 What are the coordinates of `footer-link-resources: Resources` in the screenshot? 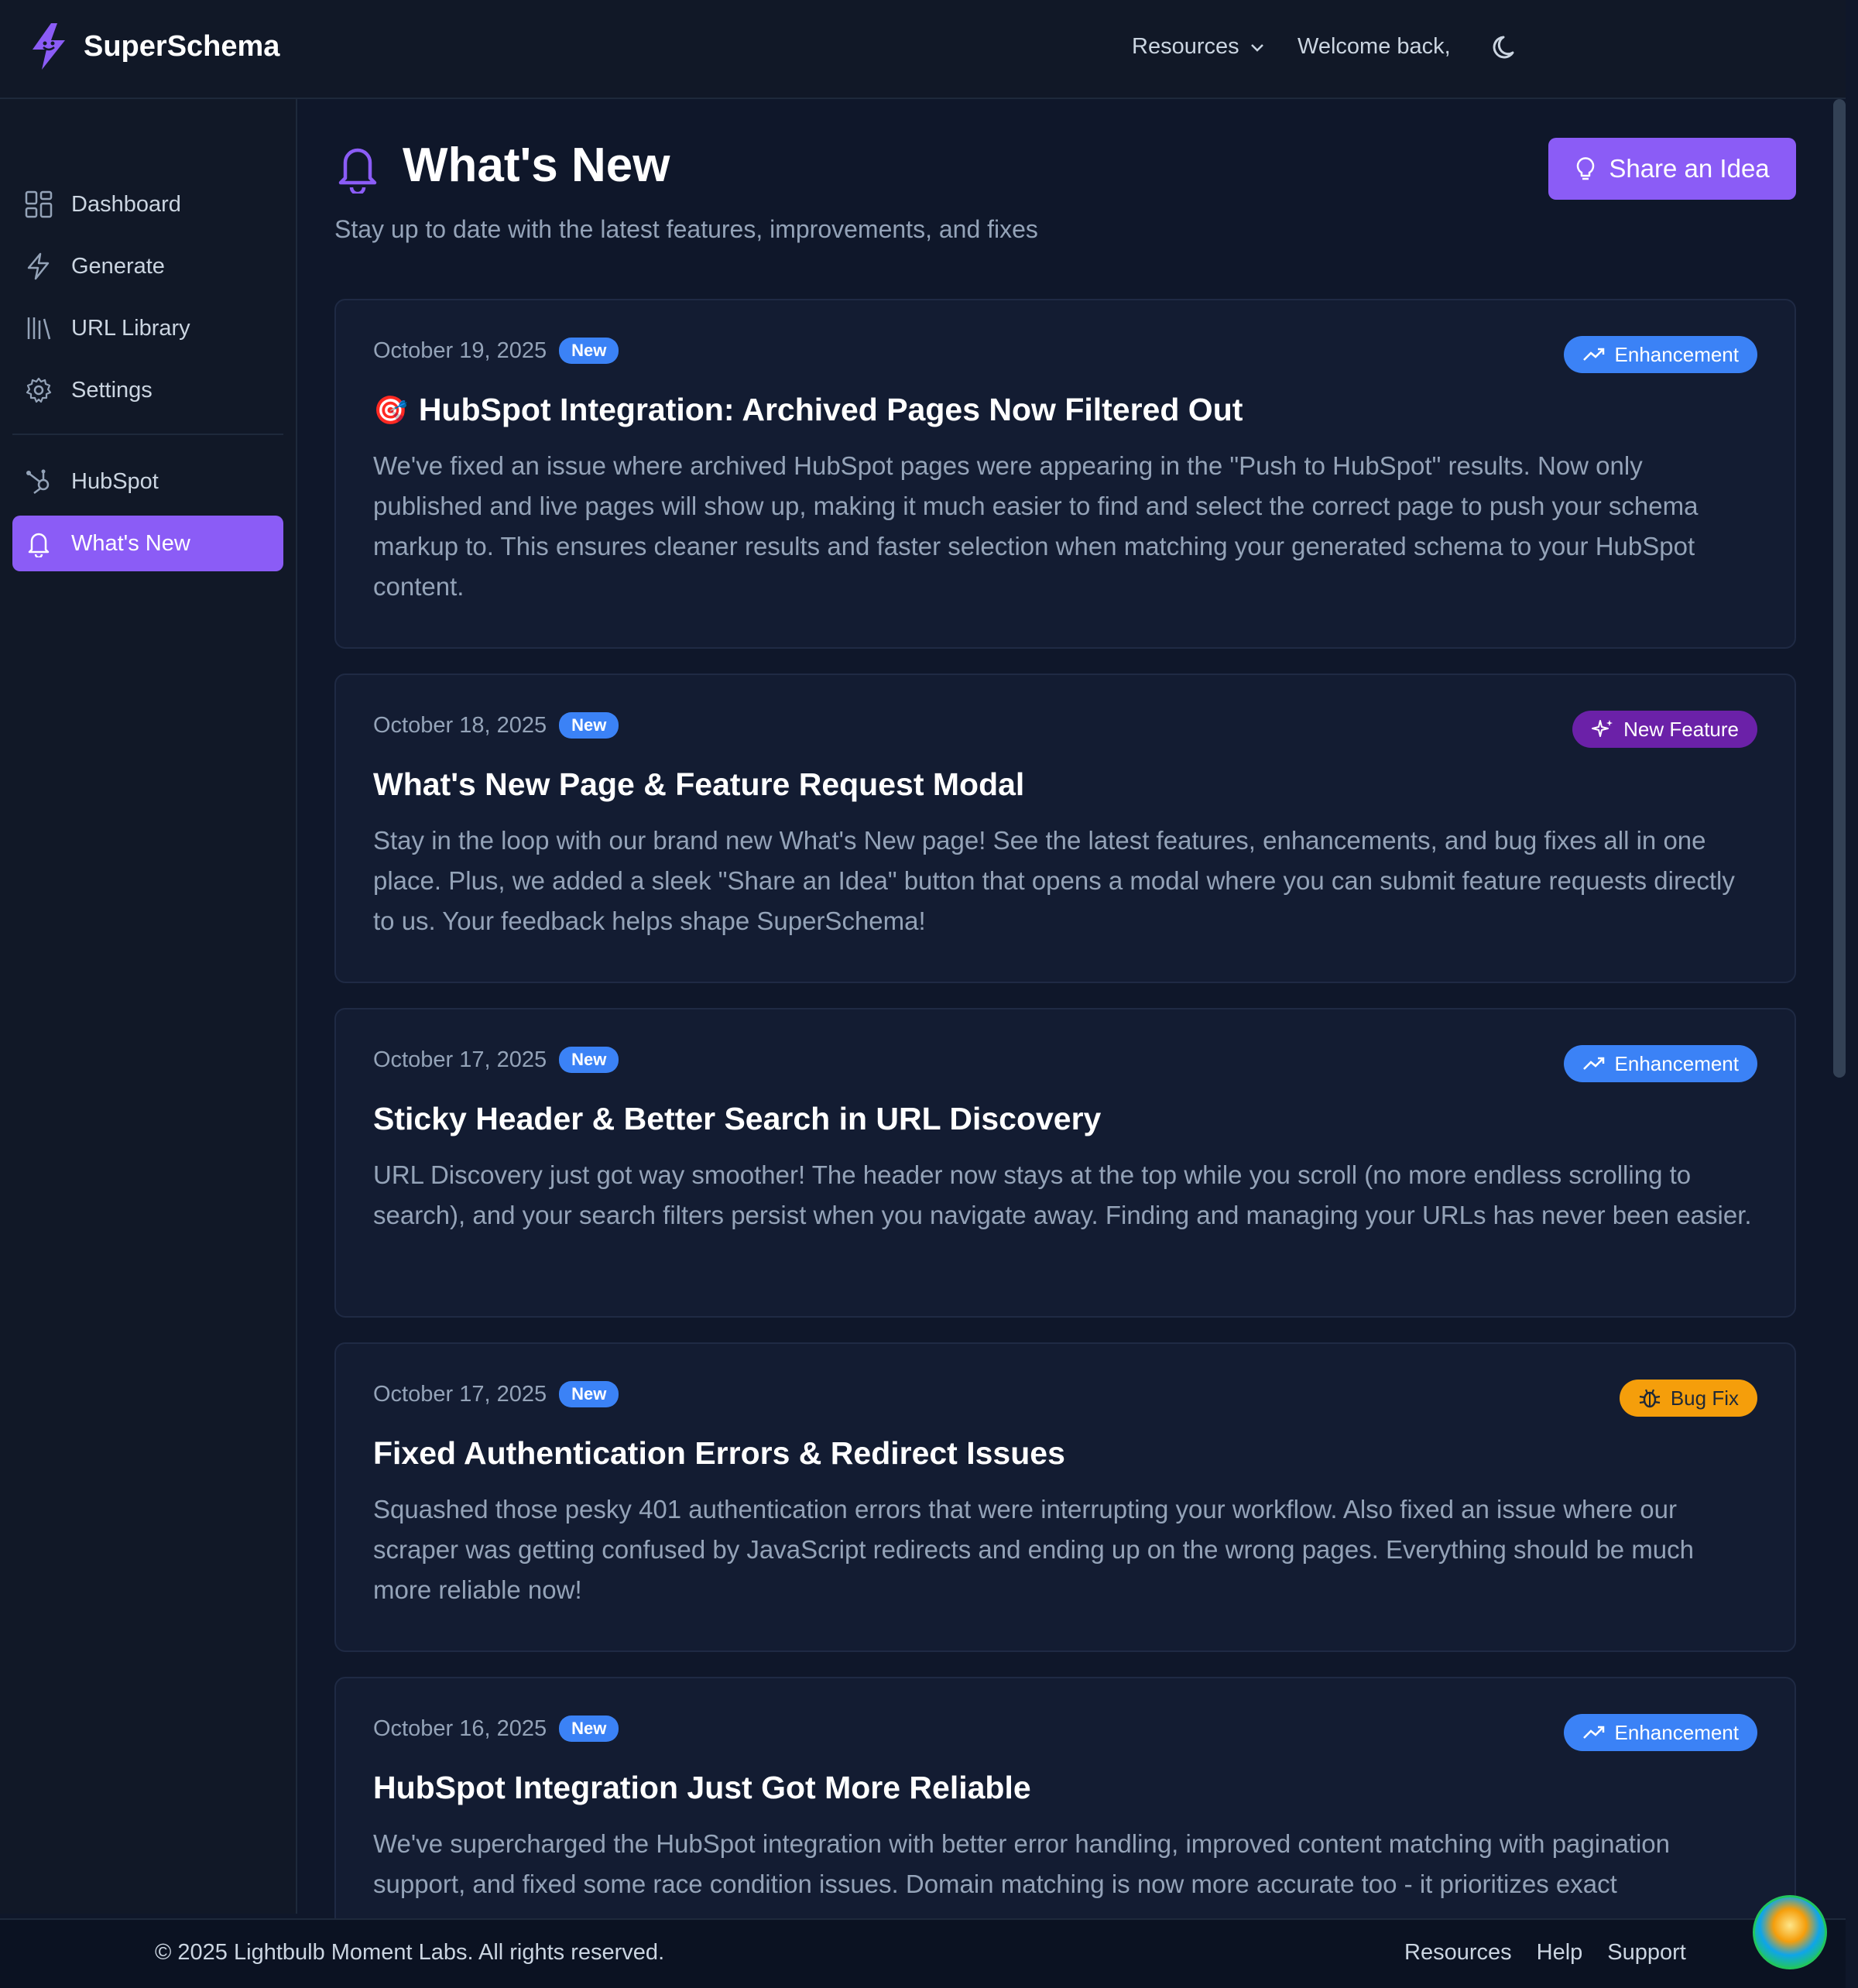 It's located at (1458, 1953).